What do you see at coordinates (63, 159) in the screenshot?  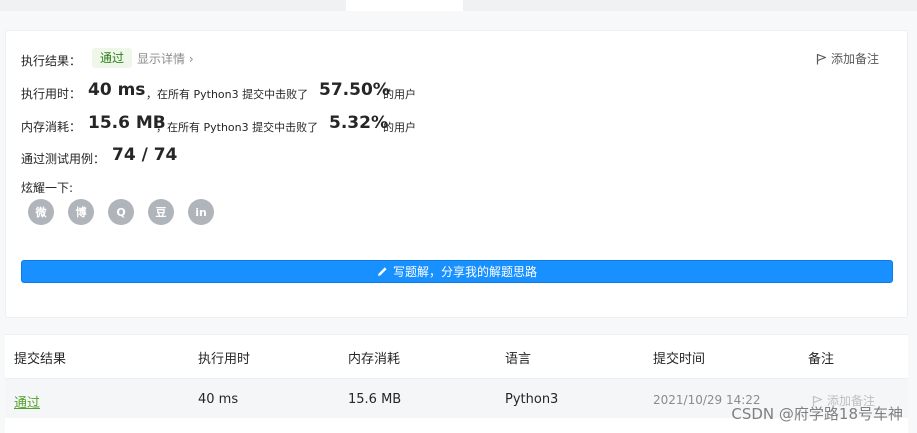 I see `tests-label: 通过测试用例：` at bounding box center [63, 159].